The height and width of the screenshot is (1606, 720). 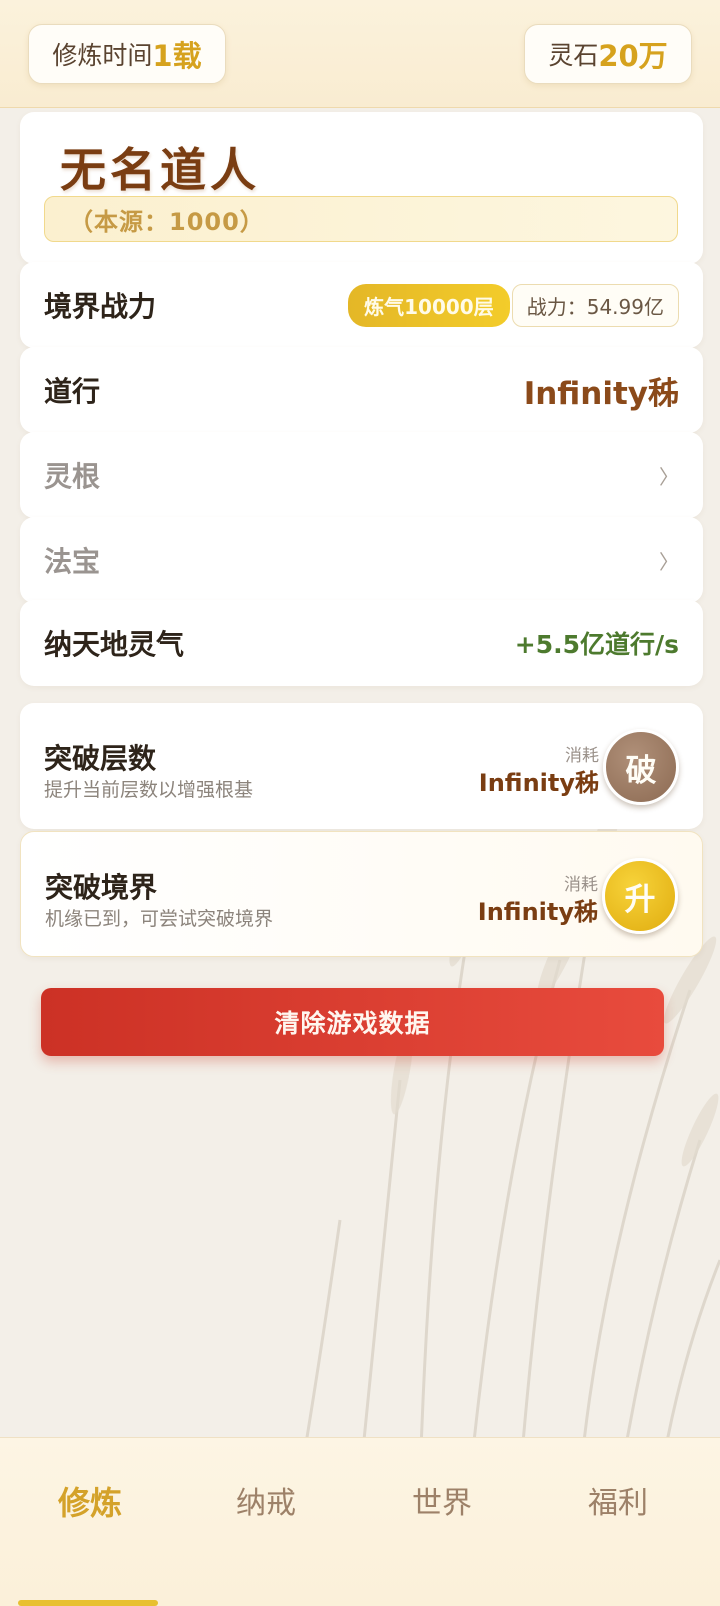 I want to click on bottom-nav: 修炼 纳戒 世界 福利, so click(x=360, y=1521).